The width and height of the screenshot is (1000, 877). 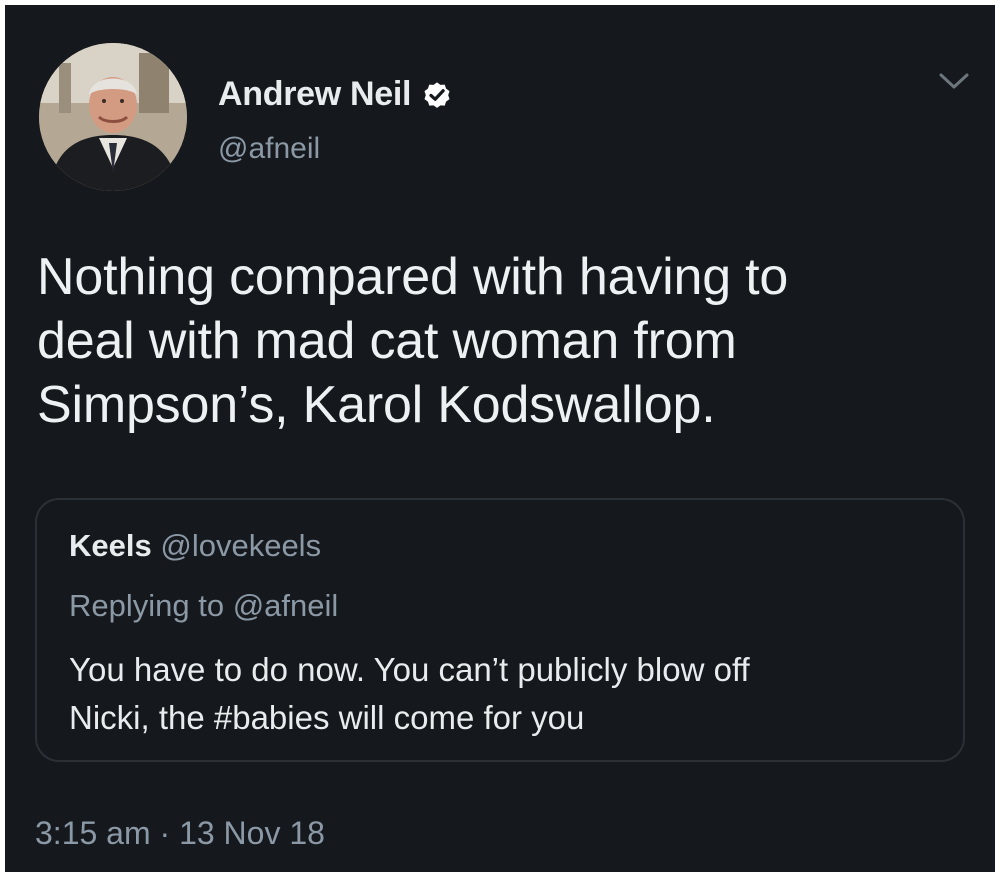 I want to click on profile-photo, so click(x=113, y=117).